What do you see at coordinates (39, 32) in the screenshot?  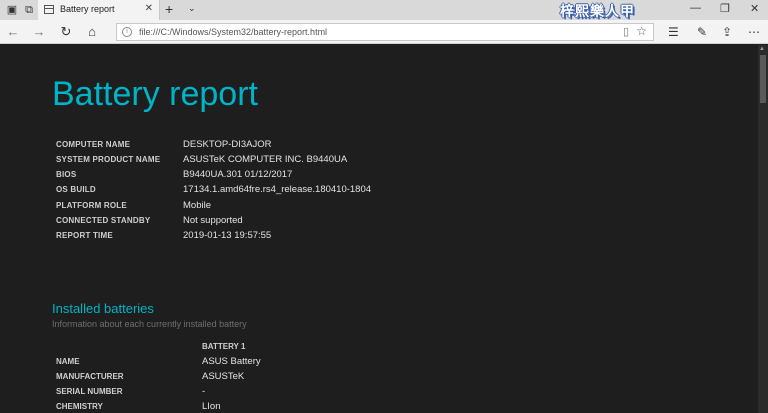 I see `forward-button: →` at bounding box center [39, 32].